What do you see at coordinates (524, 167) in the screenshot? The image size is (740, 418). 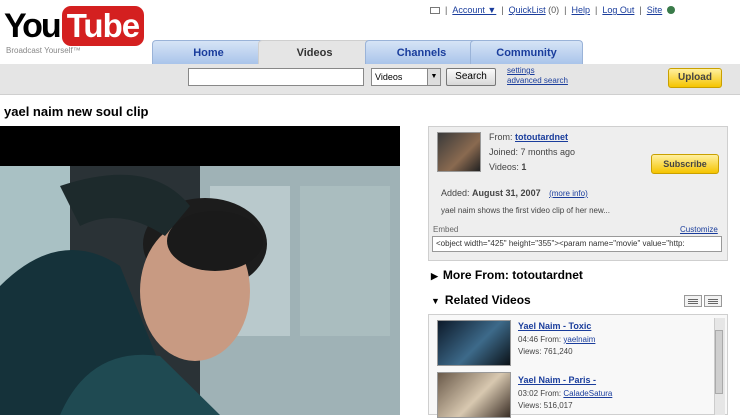 I see `videos-count: 1` at bounding box center [524, 167].